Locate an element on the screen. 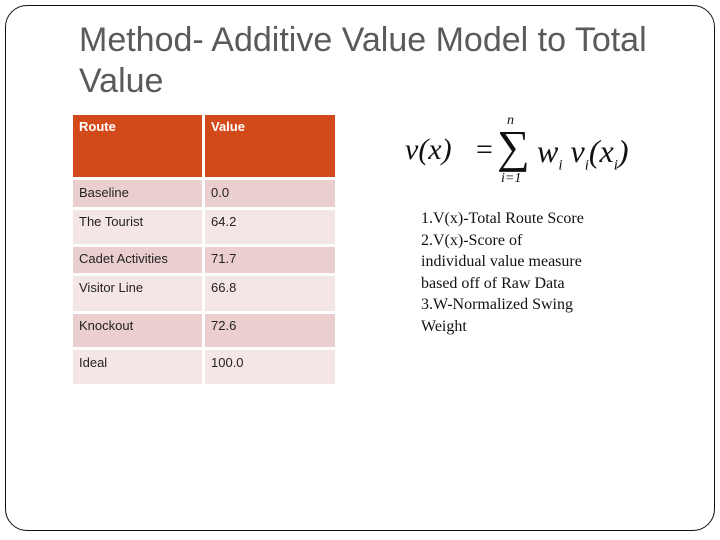 This screenshot has width=720, height=540. note-line: 3.W-Normalized Swing is located at coordinates (497, 305).